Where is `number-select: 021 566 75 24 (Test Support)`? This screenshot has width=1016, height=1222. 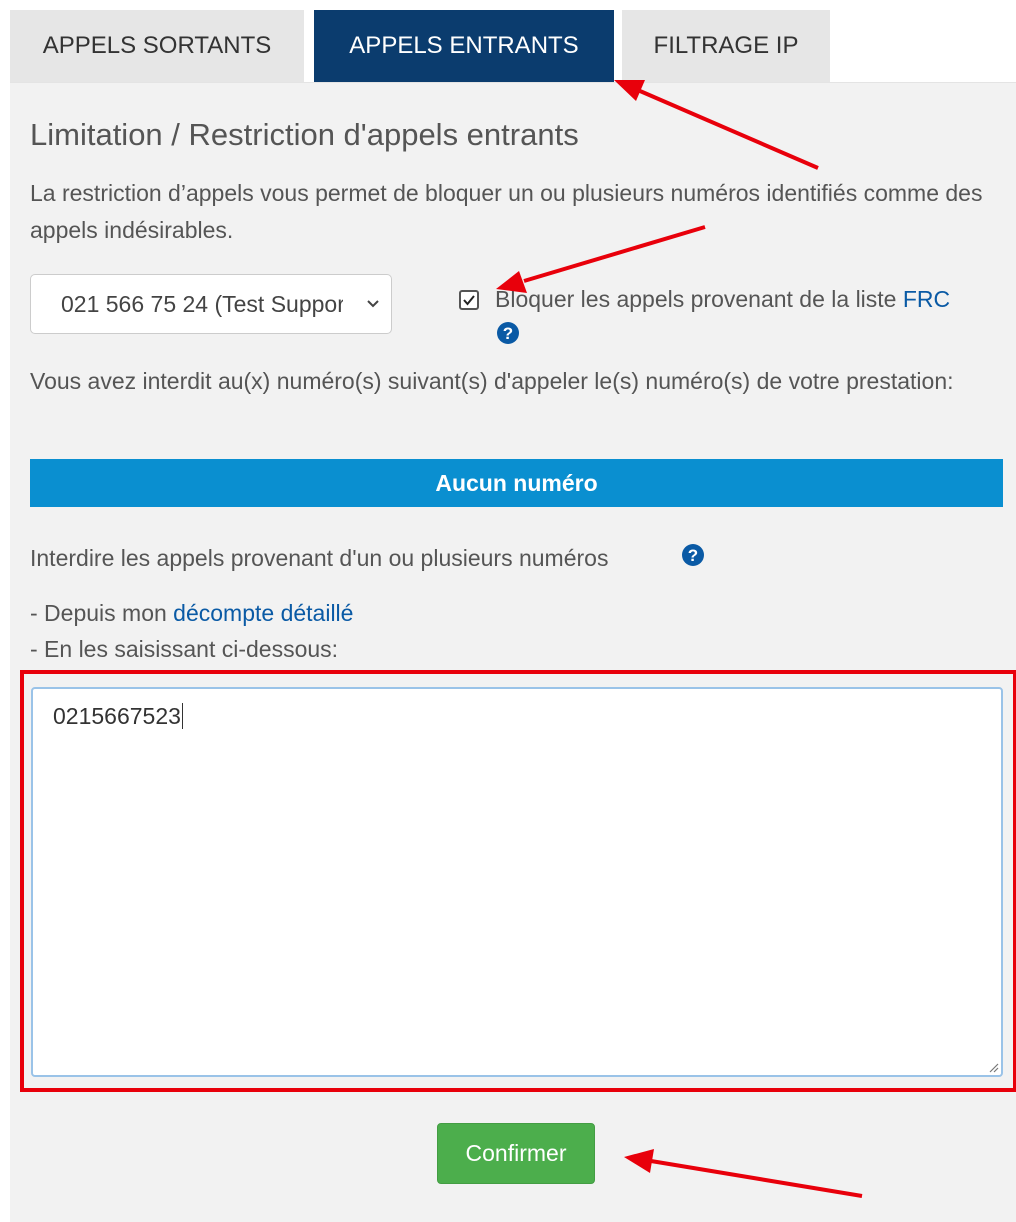
number-select: 021 566 75 24 (Test Support) is located at coordinates (211, 304).